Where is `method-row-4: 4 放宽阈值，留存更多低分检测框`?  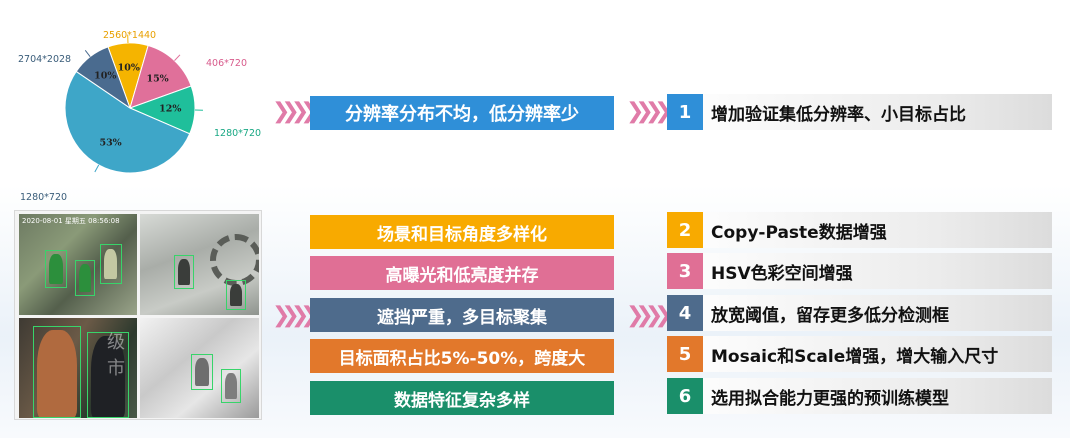
method-row-4: 4 放宽阈值，留存更多低分检测框 is located at coordinates (859, 313).